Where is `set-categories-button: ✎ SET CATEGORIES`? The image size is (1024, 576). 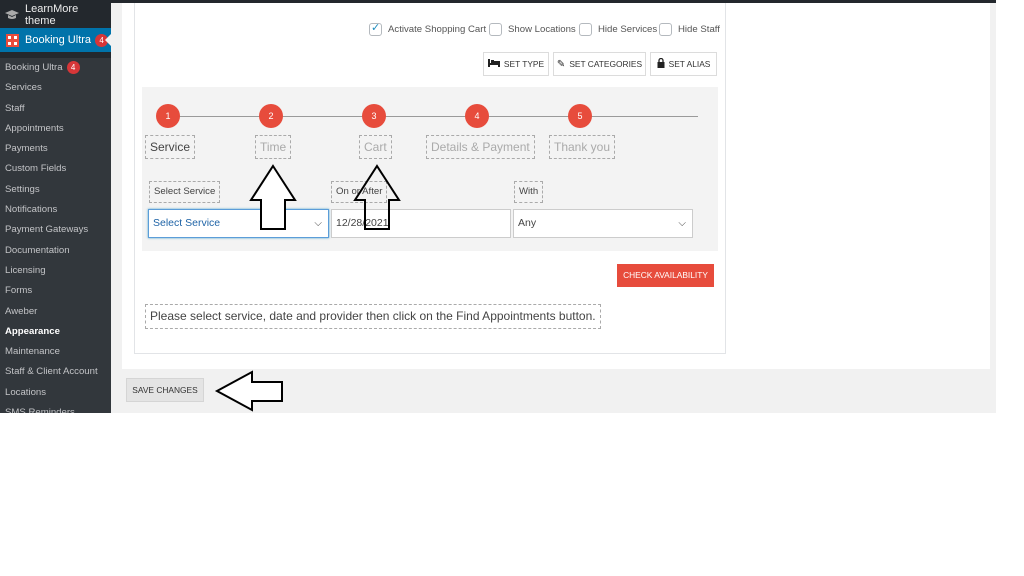 set-categories-button: ✎ SET CATEGORIES is located at coordinates (599, 64).